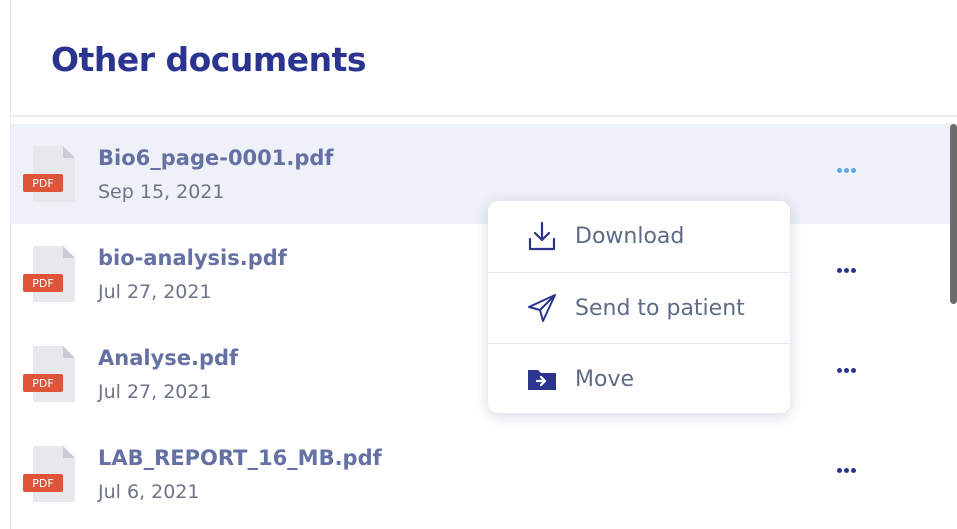 The image size is (957, 529). Describe the element at coordinates (192, 258) in the screenshot. I see `document-name: bio-analysis.pdf` at that location.